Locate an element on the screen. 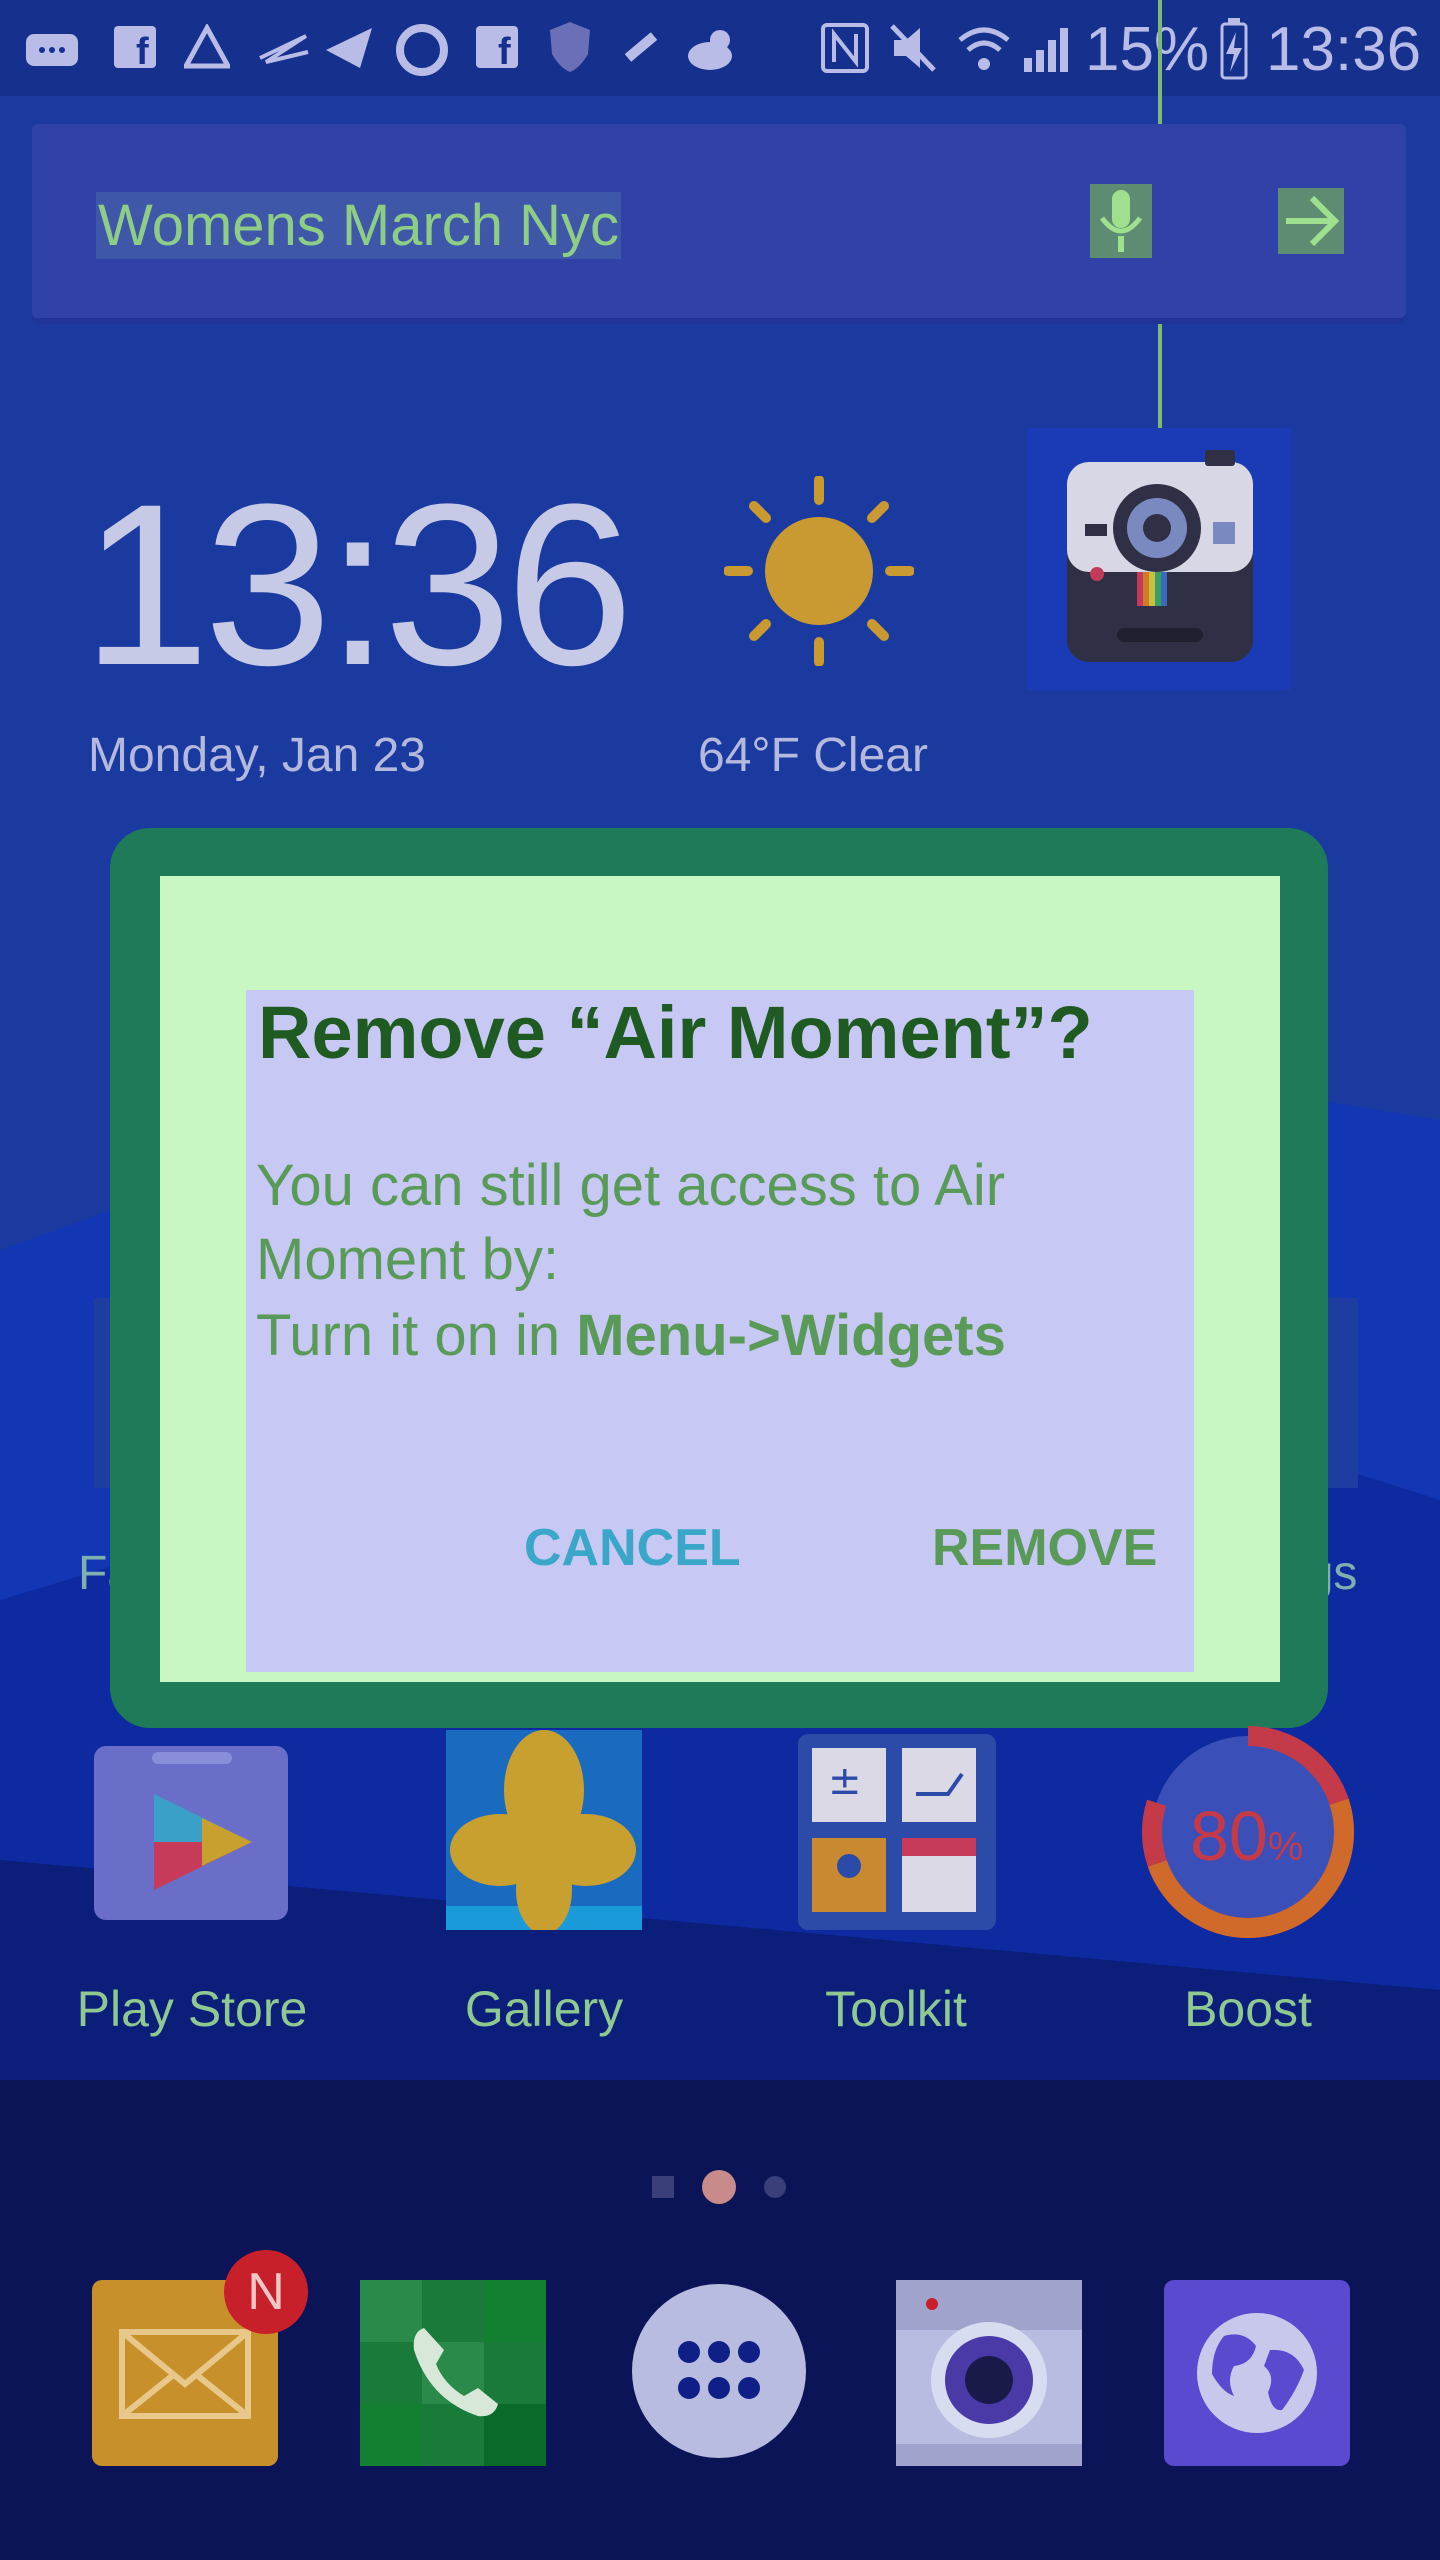  message-icon is located at coordinates (52, 50).